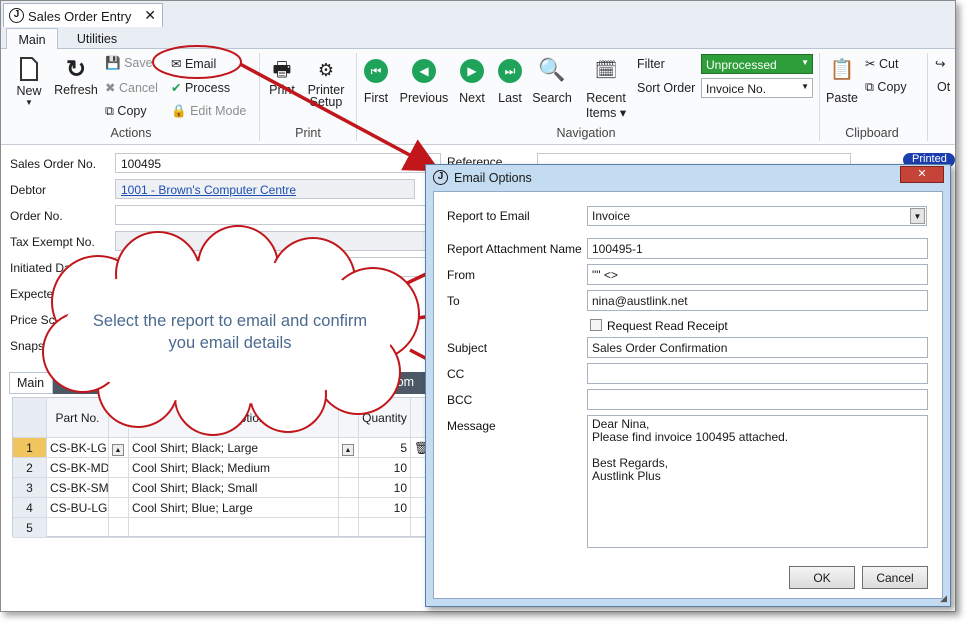  What do you see at coordinates (440, 177) in the screenshot?
I see `dialog-logo-icon: J` at bounding box center [440, 177].